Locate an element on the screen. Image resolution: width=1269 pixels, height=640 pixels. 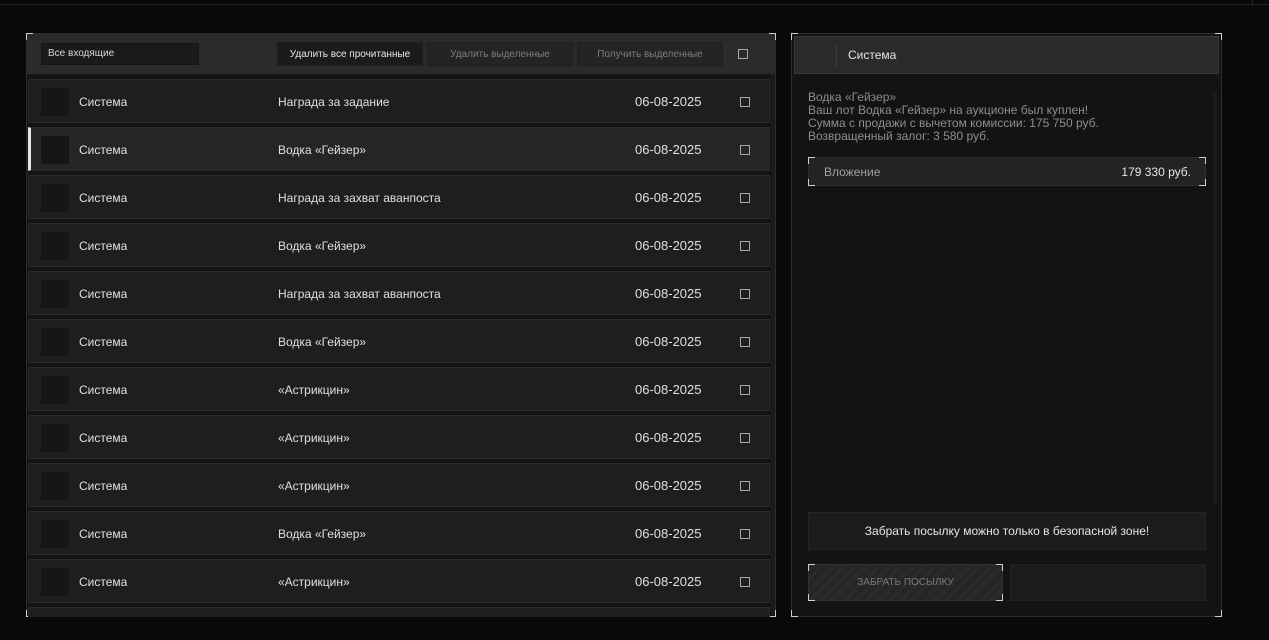
take-parcel-label: ЗАБРАТЬ ПОСЫЛКУ is located at coordinates (905, 582).